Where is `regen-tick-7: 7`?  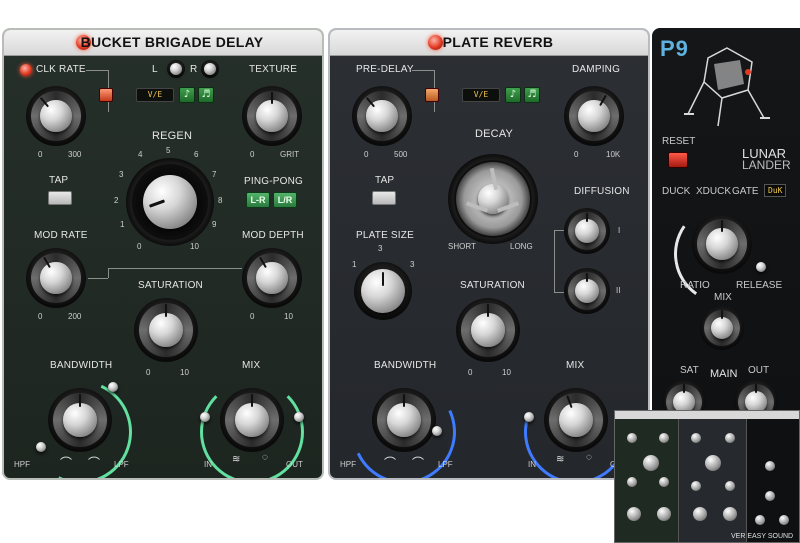
regen-tick-7: 7 is located at coordinates (214, 174).